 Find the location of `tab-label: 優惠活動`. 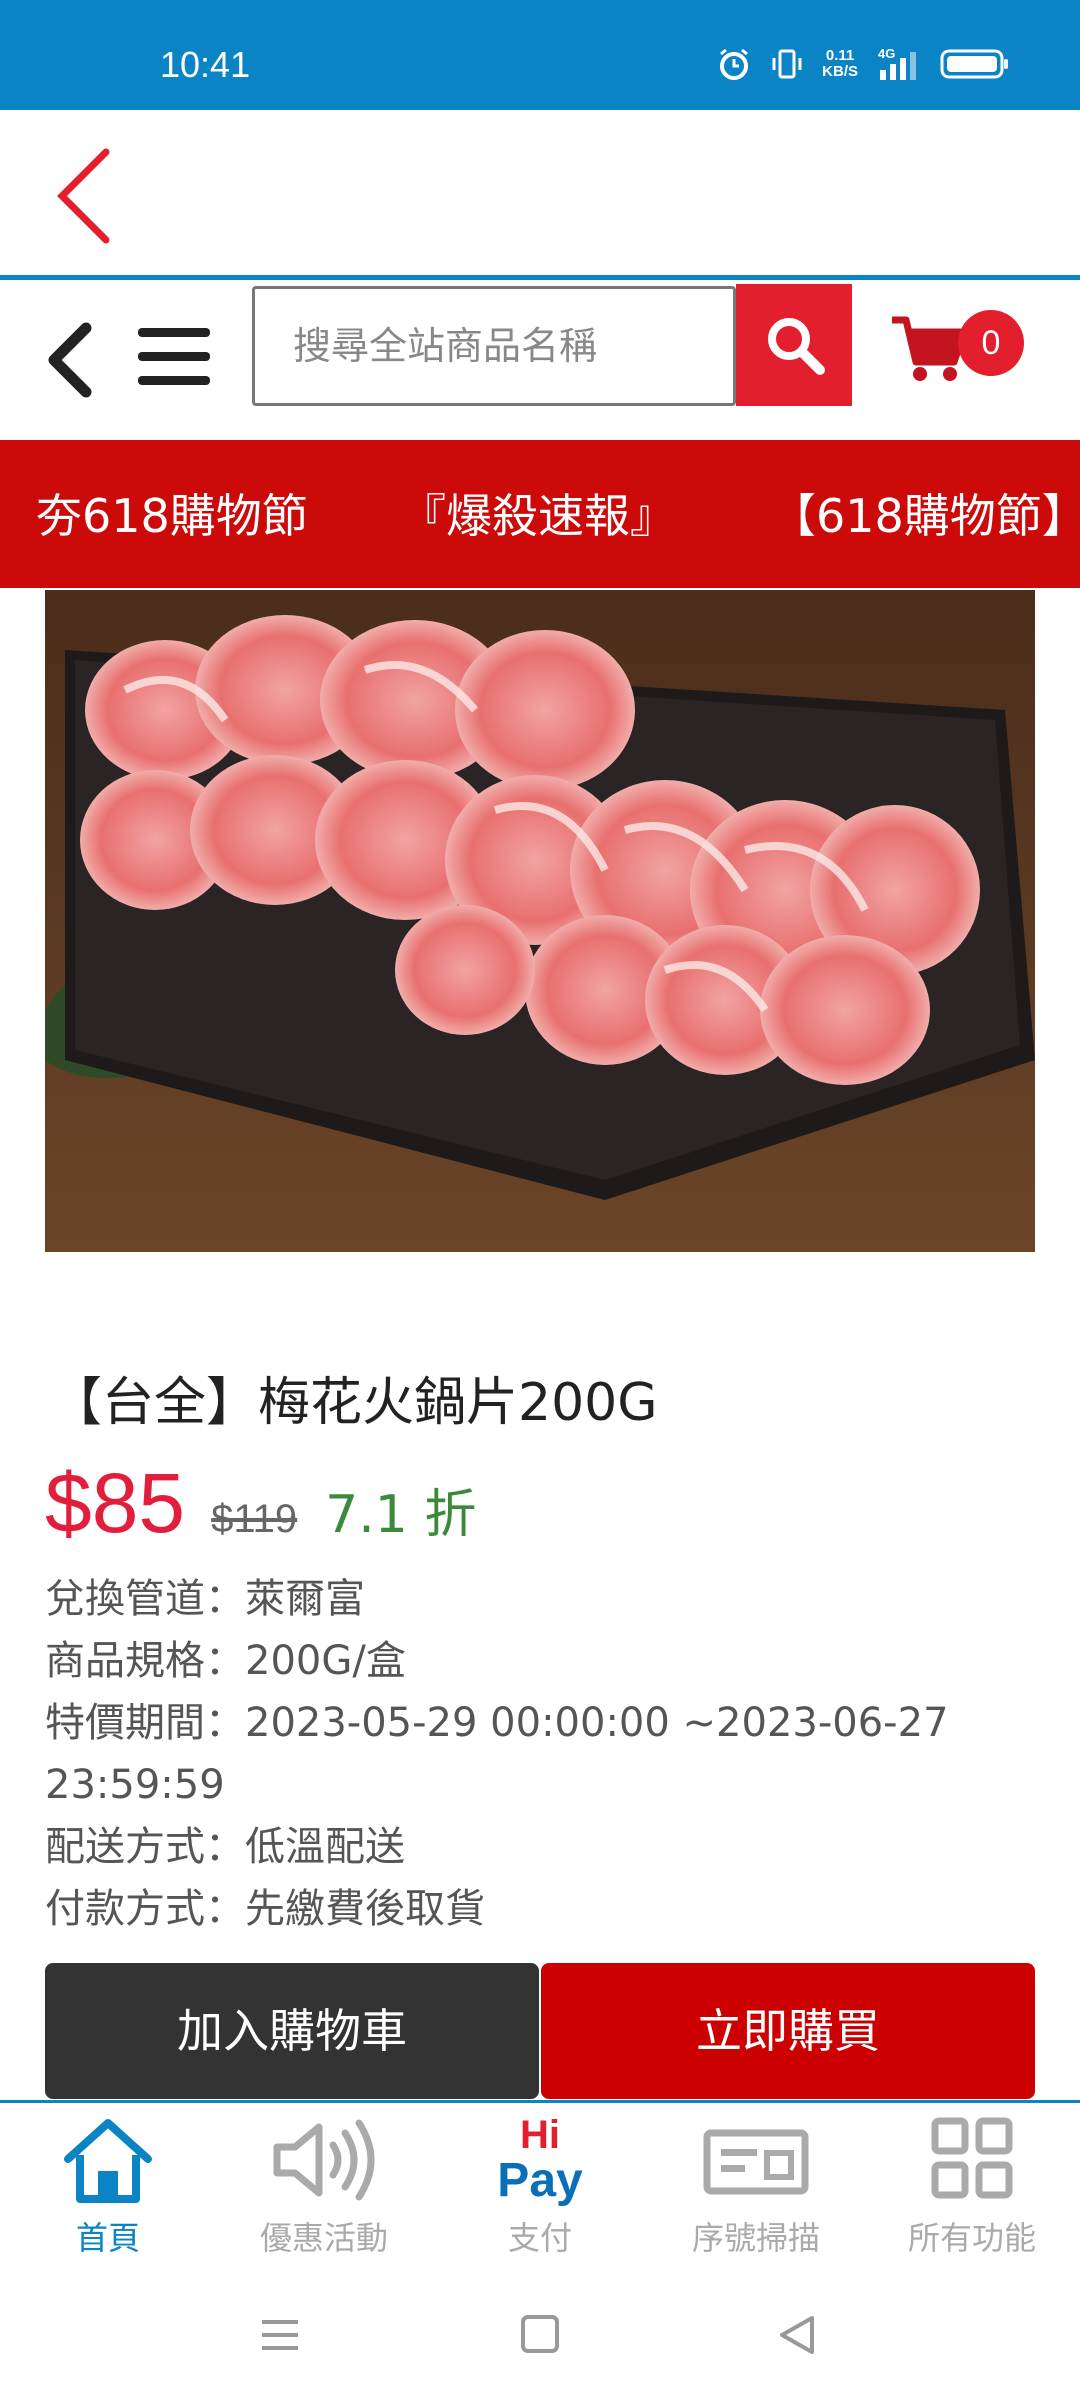

tab-label: 優惠活動 is located at coordinates (323, 2238).